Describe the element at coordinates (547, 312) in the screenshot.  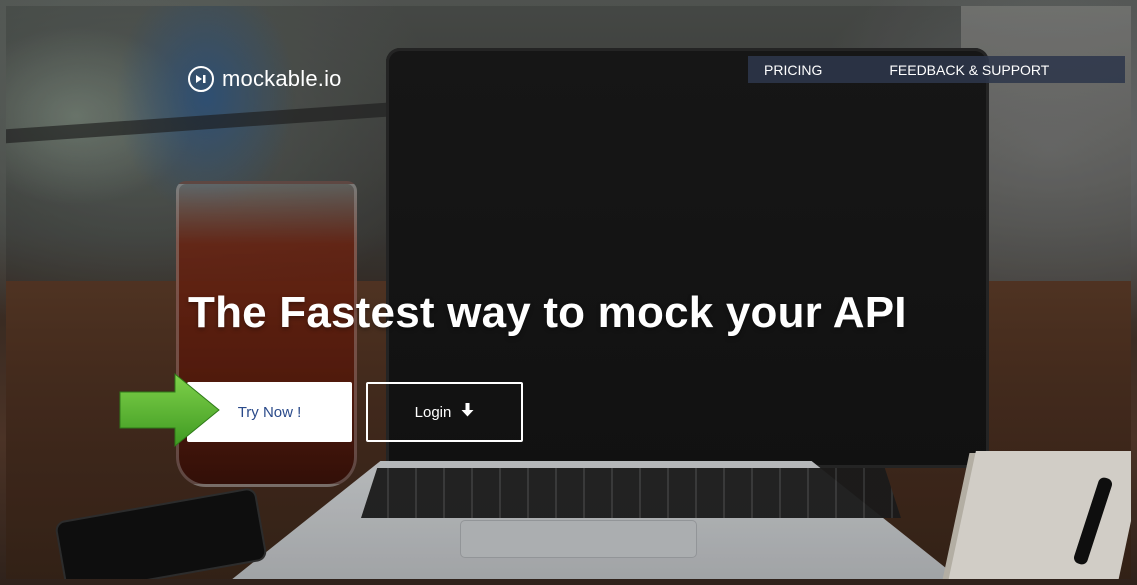
I see `hero-headline: The Fastest way to mock your API` at that location.